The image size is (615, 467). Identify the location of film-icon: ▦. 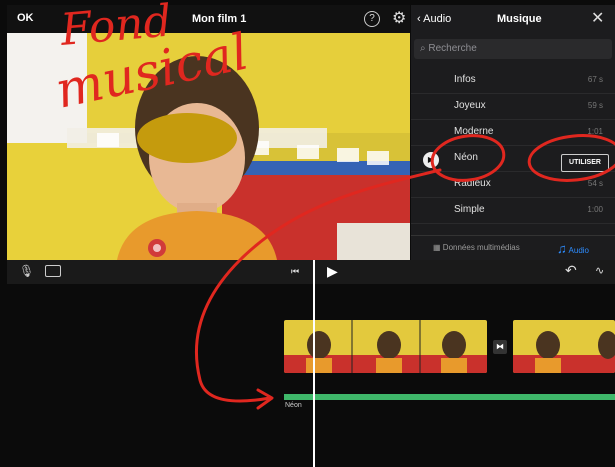
(437, 247).